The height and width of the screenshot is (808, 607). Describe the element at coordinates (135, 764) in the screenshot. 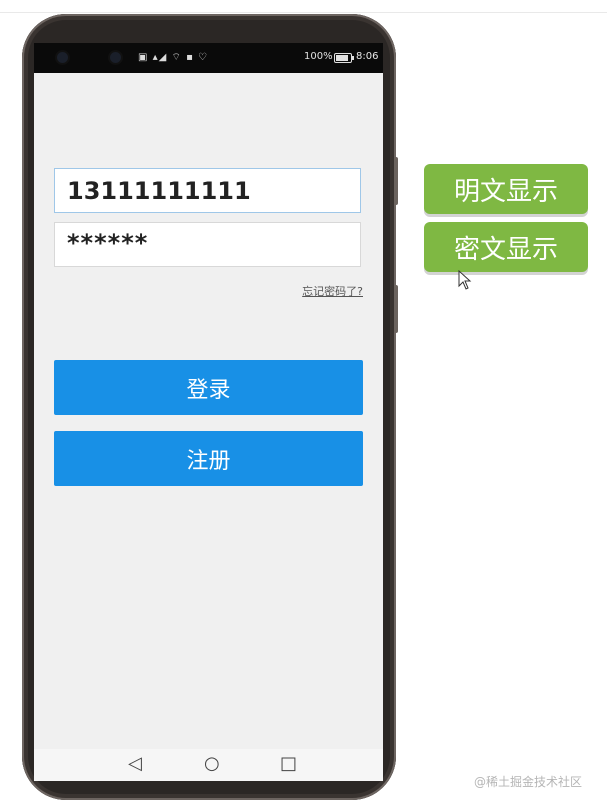

I see `back-icon: ◁` at that location.